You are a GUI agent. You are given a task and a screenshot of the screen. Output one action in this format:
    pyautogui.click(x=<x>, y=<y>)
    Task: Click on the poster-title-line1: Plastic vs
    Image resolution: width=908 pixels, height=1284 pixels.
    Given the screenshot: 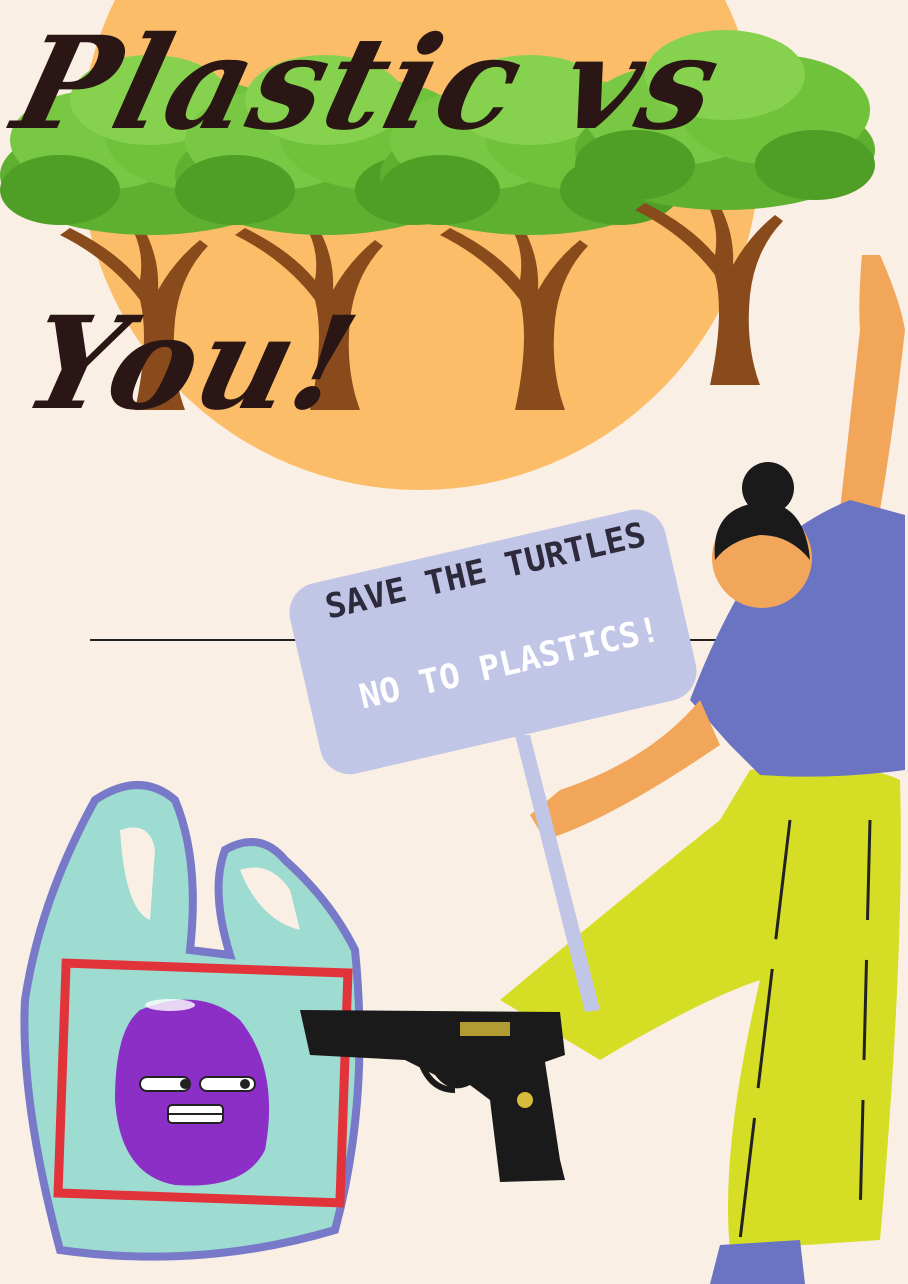 What is the action you would take?
    pyautogui.click(x=368, y=84)
    